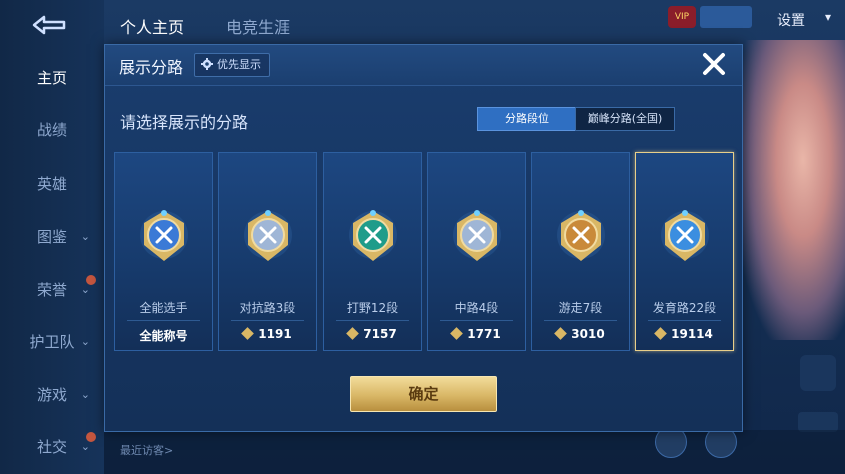 Image resolution: width=845 pixels, height=474 pixels. I want to click on sidebar-item-label: 荣誉, so click(51, 290).